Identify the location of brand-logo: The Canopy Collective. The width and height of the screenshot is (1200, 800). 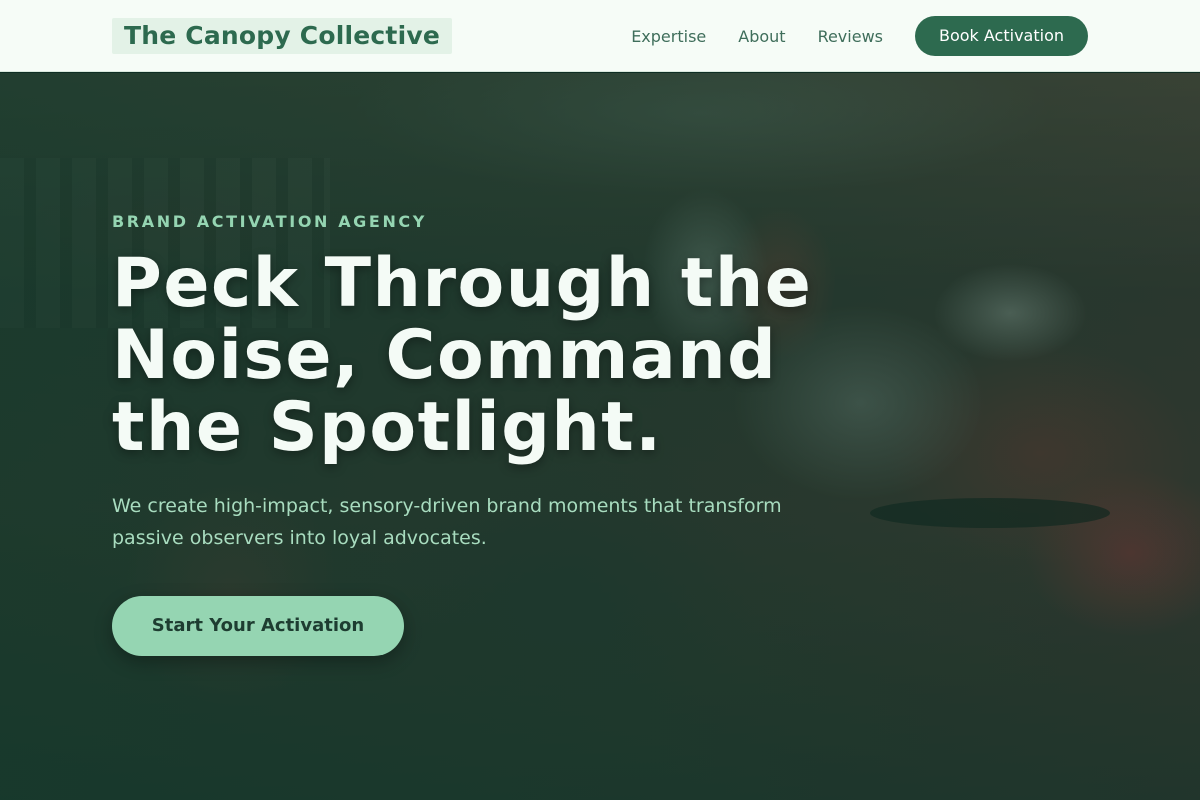
(282, 36).